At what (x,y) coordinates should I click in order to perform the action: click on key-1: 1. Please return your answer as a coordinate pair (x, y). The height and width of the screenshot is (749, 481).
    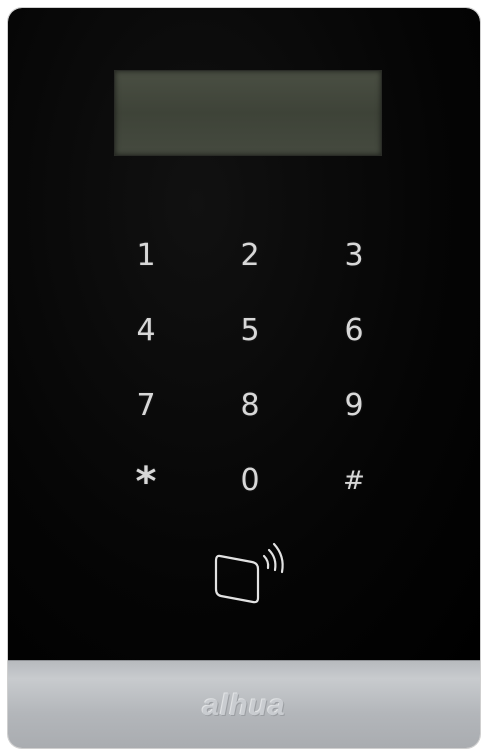
    Looking at the image, I should click on (146, 256).